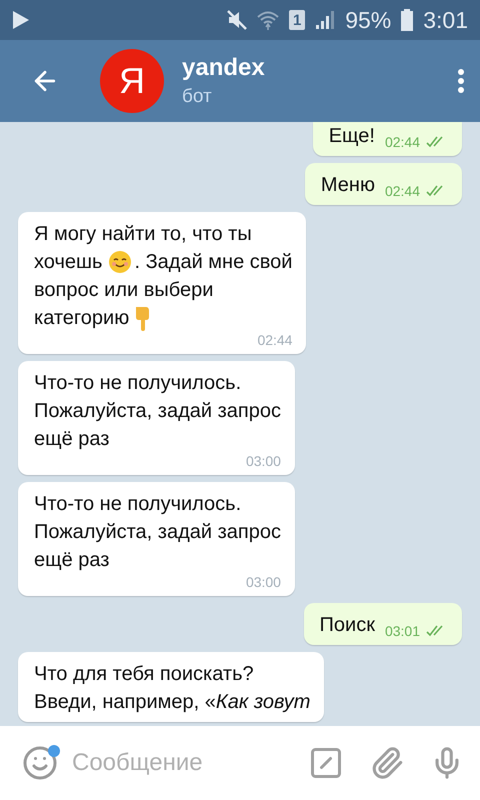 The height and width of the screenshot is (800, 480). Describe the element at coordinates (268, 20) in the screenshot. I see `wifi-icon` at that location.